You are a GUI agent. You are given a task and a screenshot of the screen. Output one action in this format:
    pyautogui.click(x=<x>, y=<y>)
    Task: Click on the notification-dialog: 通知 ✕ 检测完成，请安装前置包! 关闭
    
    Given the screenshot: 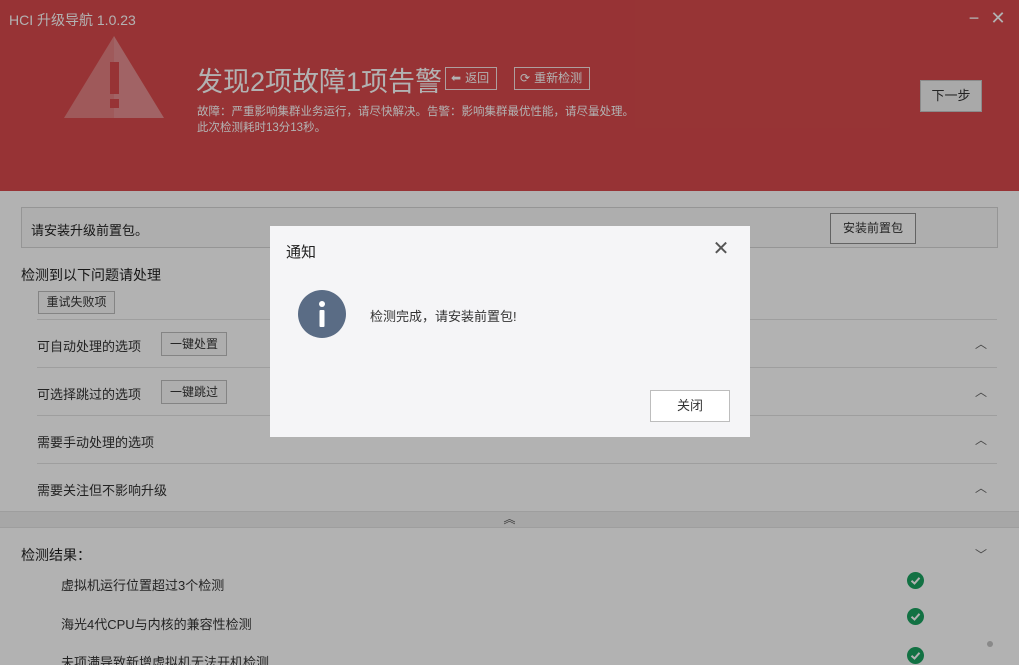 What is the action you would take?
    pyautogui.click(x=510, y=331)
    